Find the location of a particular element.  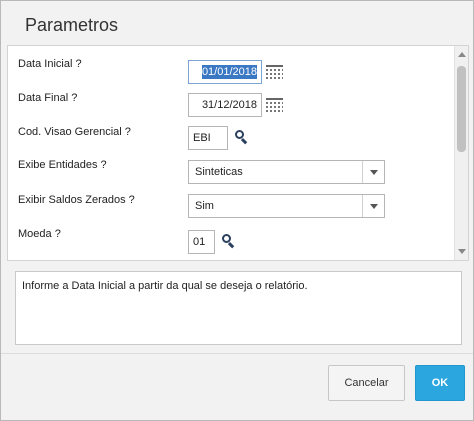

exibir-saldos-select: Sim is located at coordinates (286, 206).